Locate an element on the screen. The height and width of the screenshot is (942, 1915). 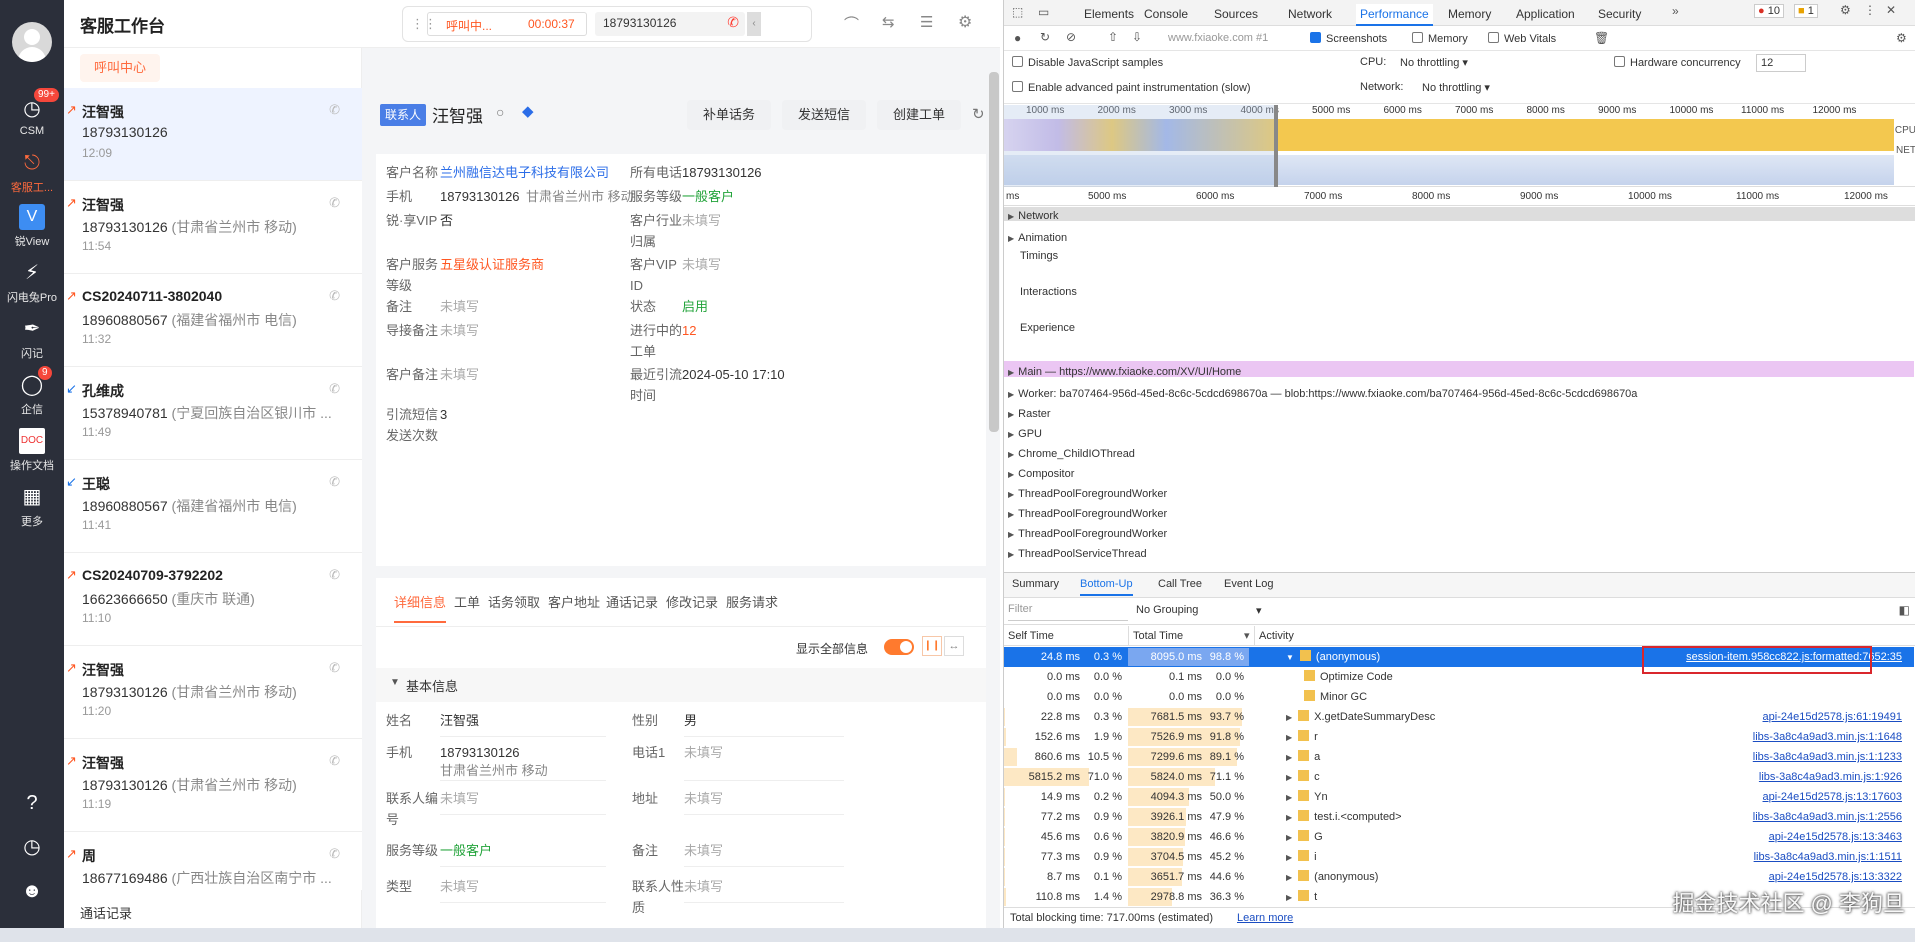
thread-track: ▶ Raster is located at coordinates (1029, 414).